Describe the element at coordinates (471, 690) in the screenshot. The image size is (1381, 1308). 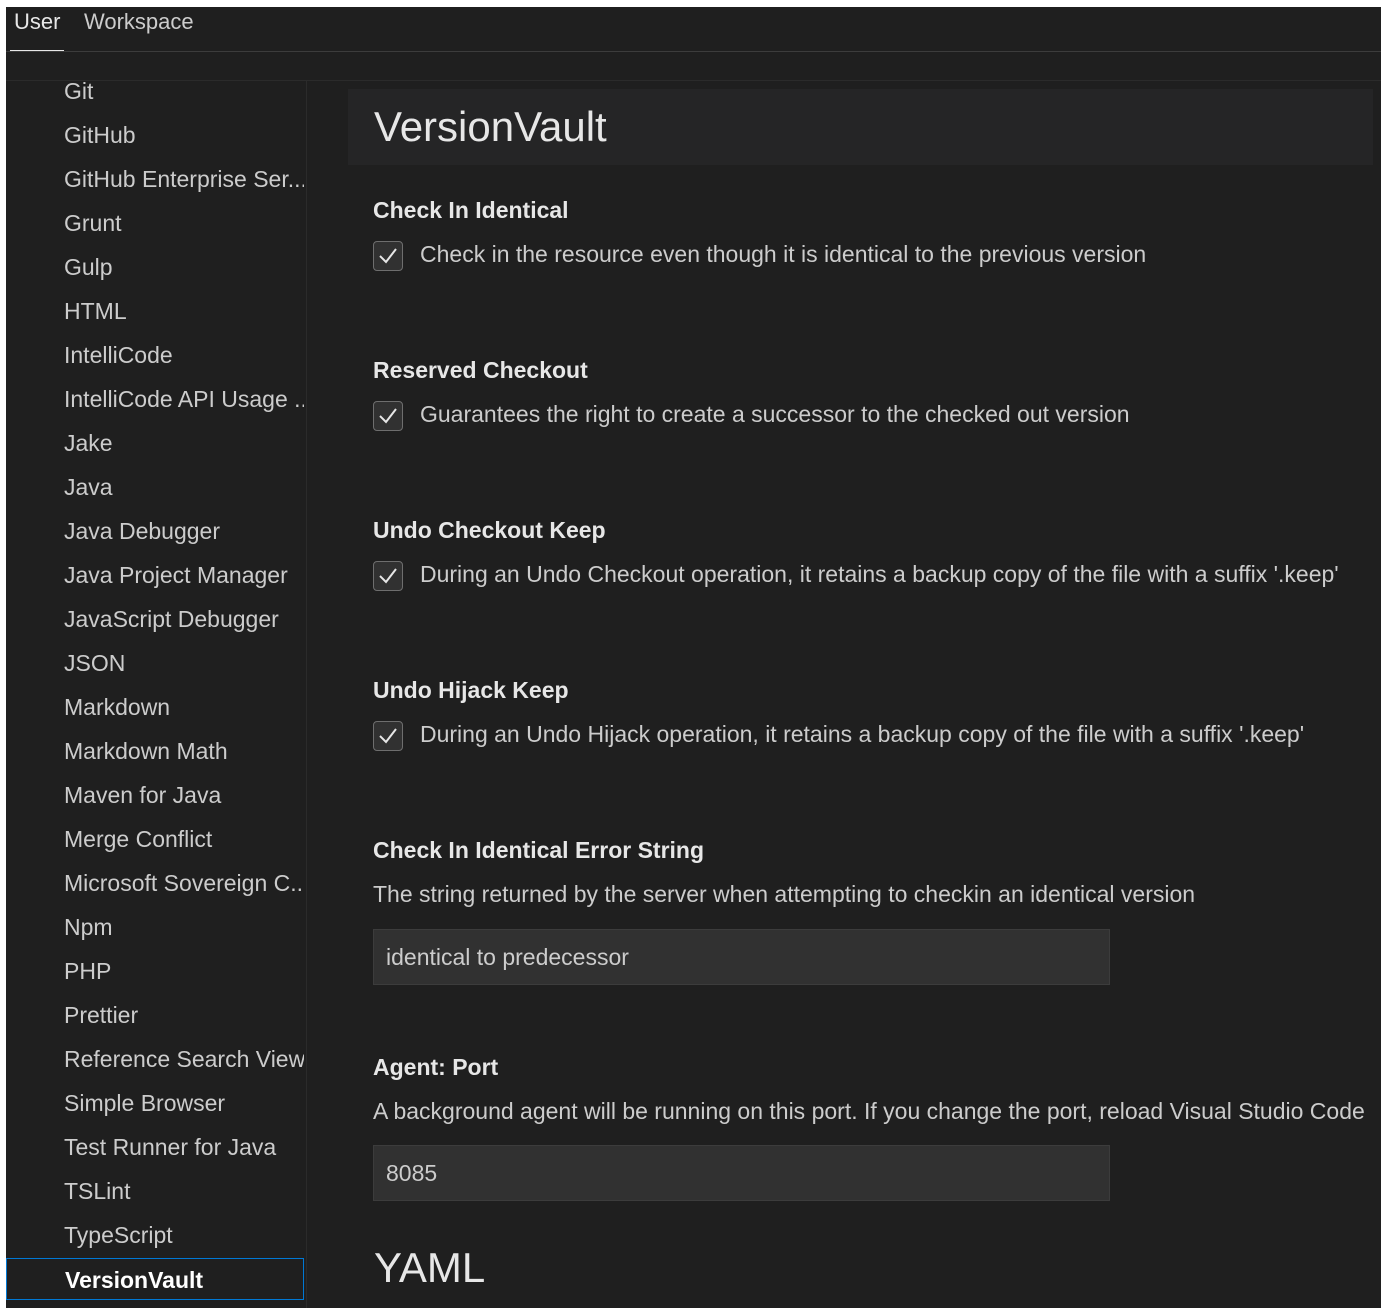
I see `setting-title-undo-hijack-keep: Undo Hijack Keep` at that location.